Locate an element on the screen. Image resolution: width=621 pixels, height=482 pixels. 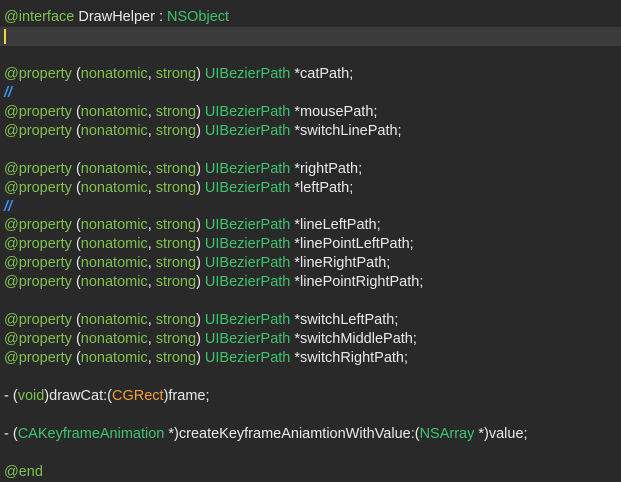
code-token: DrawHelper : is located at coordinates (121, 17).